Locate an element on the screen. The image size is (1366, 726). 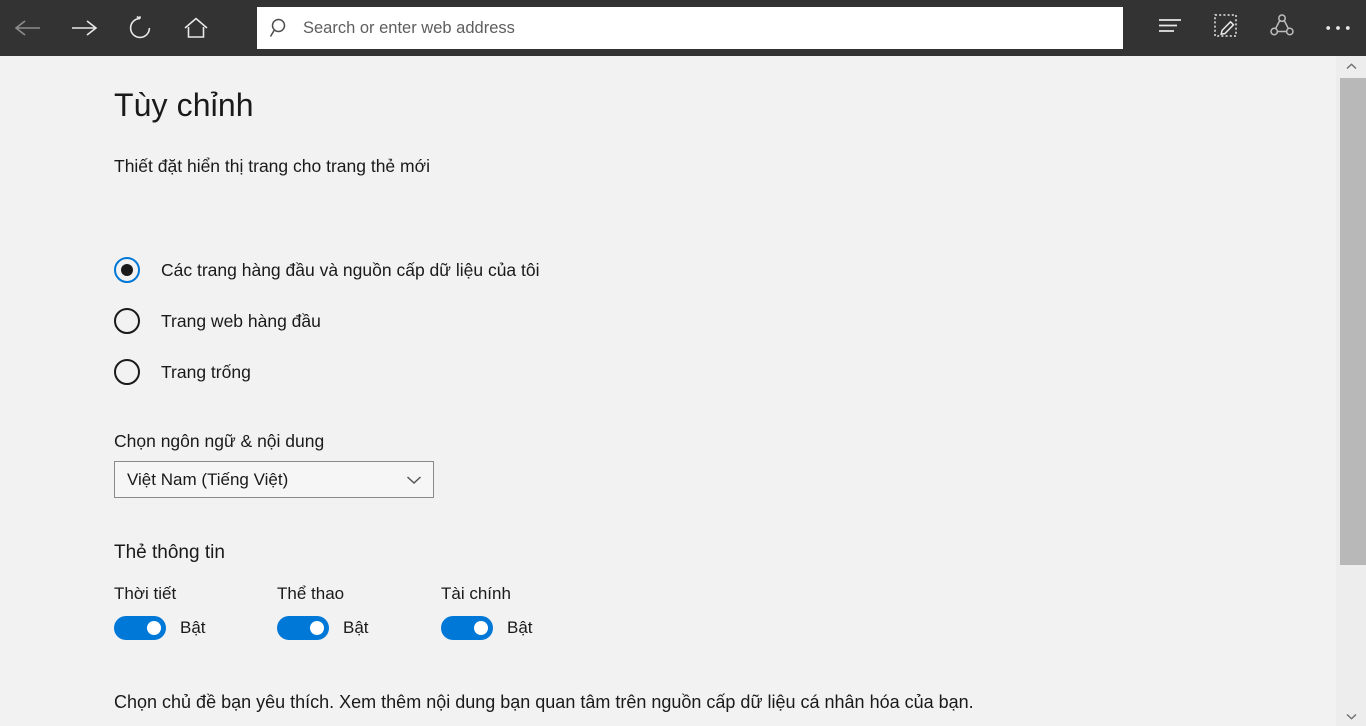
pencil-note-icon is located at coordinates (1226, 28).